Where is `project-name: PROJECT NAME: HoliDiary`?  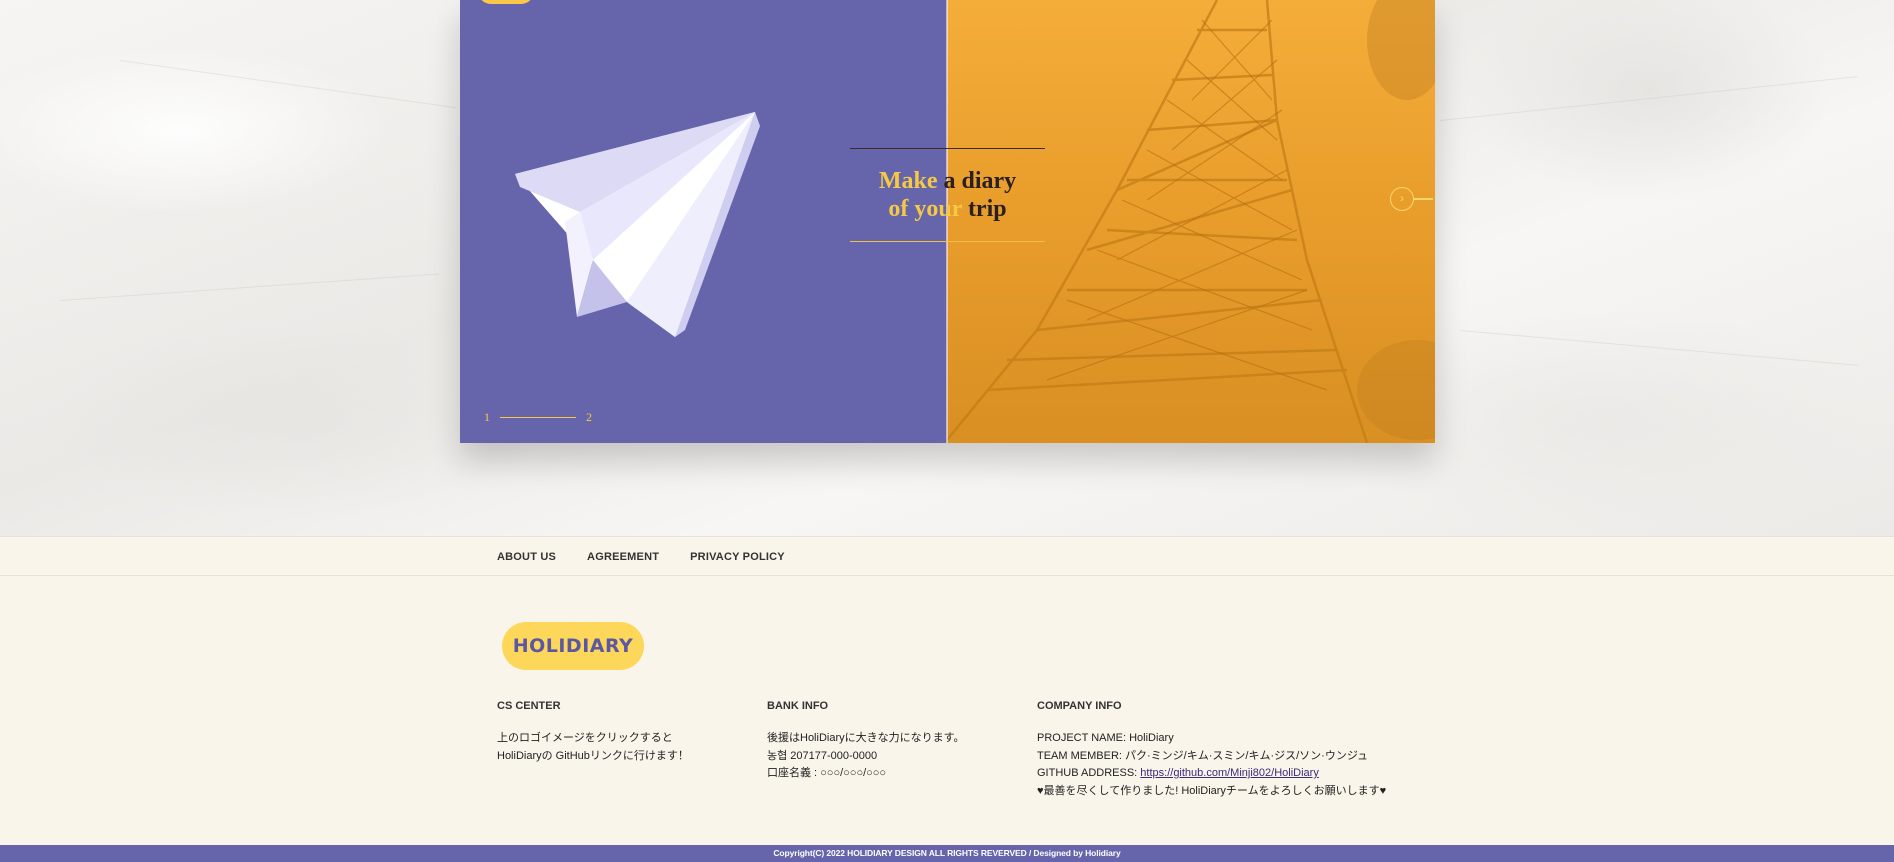 project-name: PROJECT NAME: HoliDiary is located at coordinates (1105, 738).